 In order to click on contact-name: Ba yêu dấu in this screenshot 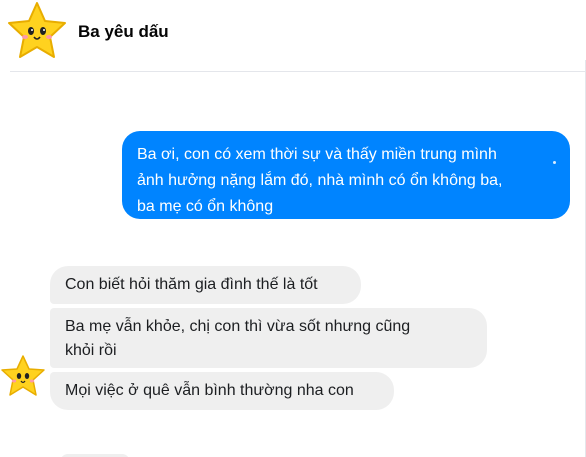, I will do `click(123, 32)`.